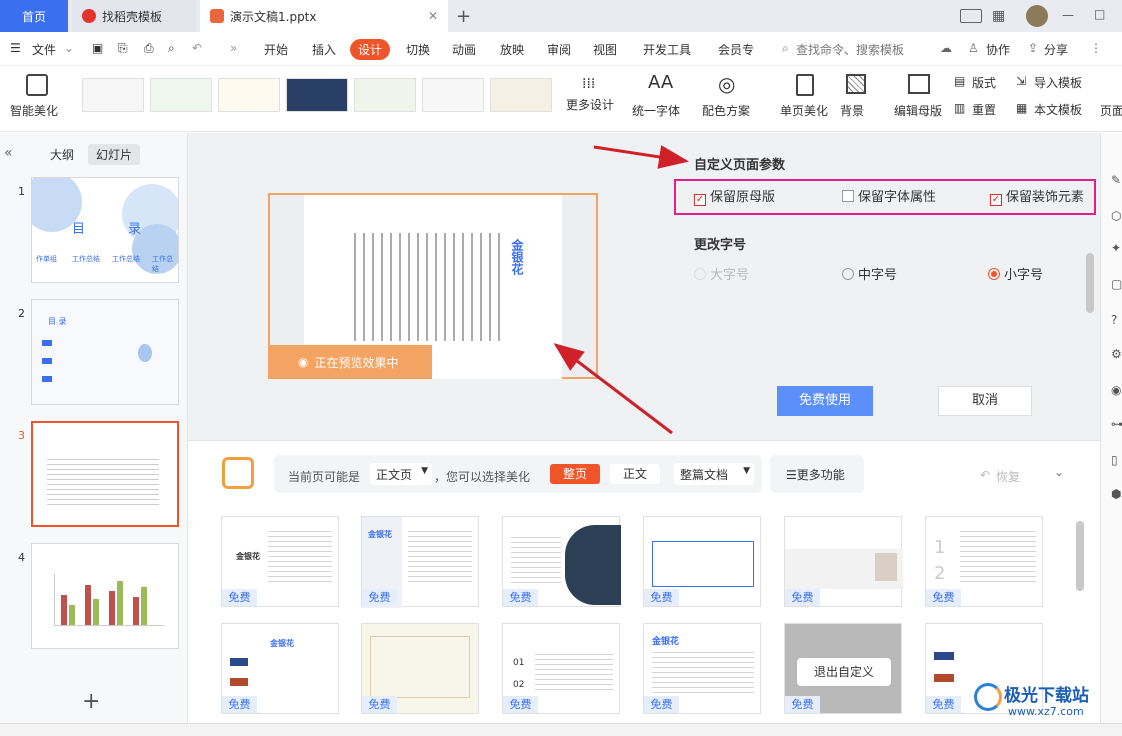 The width and height of the screenshot is (1122, 736). I want to click on collapse-icon: ⌄, so click(1059, 472).